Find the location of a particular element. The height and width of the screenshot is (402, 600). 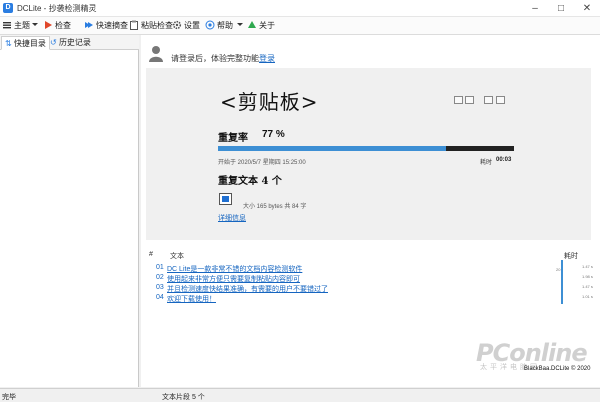

directory-icon: ⇅ is located at coordinates (8, 43).